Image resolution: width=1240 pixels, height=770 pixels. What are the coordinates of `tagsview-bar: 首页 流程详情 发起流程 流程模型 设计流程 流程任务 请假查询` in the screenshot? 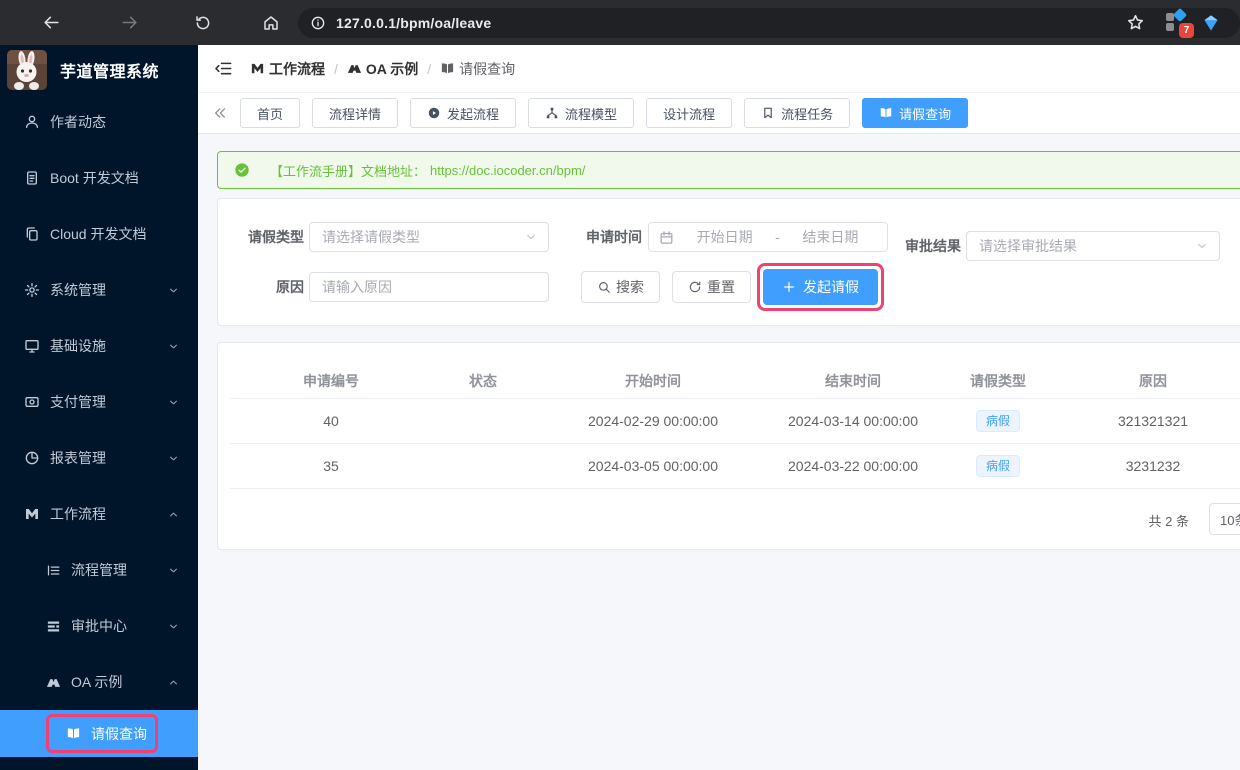 It's located at (719, 113).